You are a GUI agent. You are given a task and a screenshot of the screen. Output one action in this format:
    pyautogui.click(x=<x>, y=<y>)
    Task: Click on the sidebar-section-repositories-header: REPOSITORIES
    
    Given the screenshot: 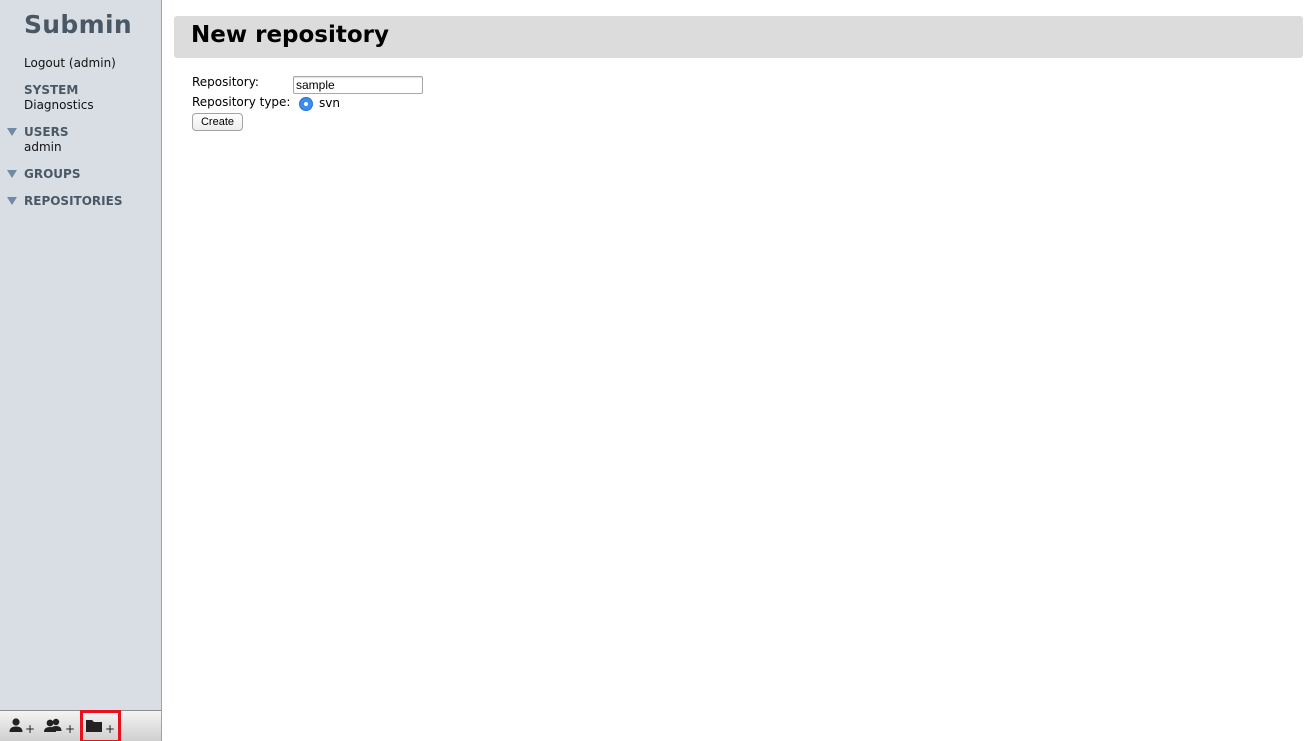 What is the action you would take?
    pyautogui.click(x=80, y=201)
    